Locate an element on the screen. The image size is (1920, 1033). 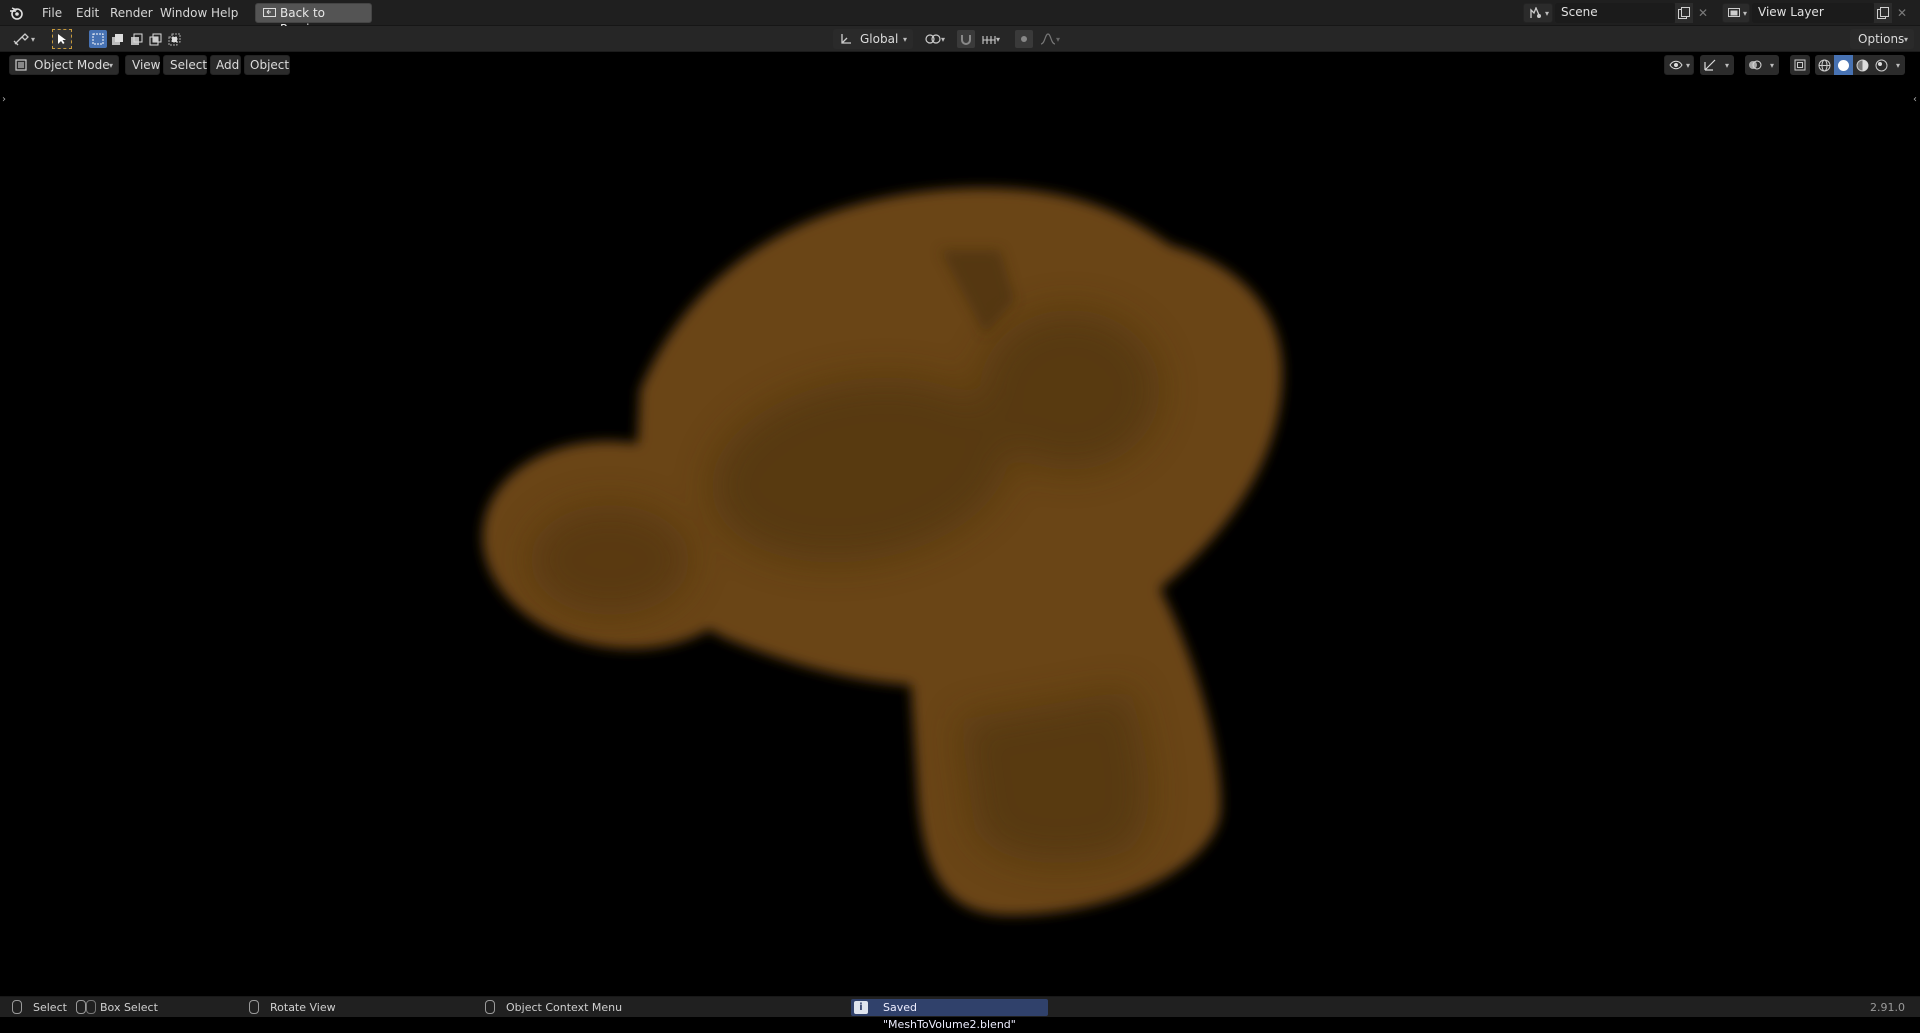
delete-scene-close-icon: ✕ is located at coordinates (1703, 13).